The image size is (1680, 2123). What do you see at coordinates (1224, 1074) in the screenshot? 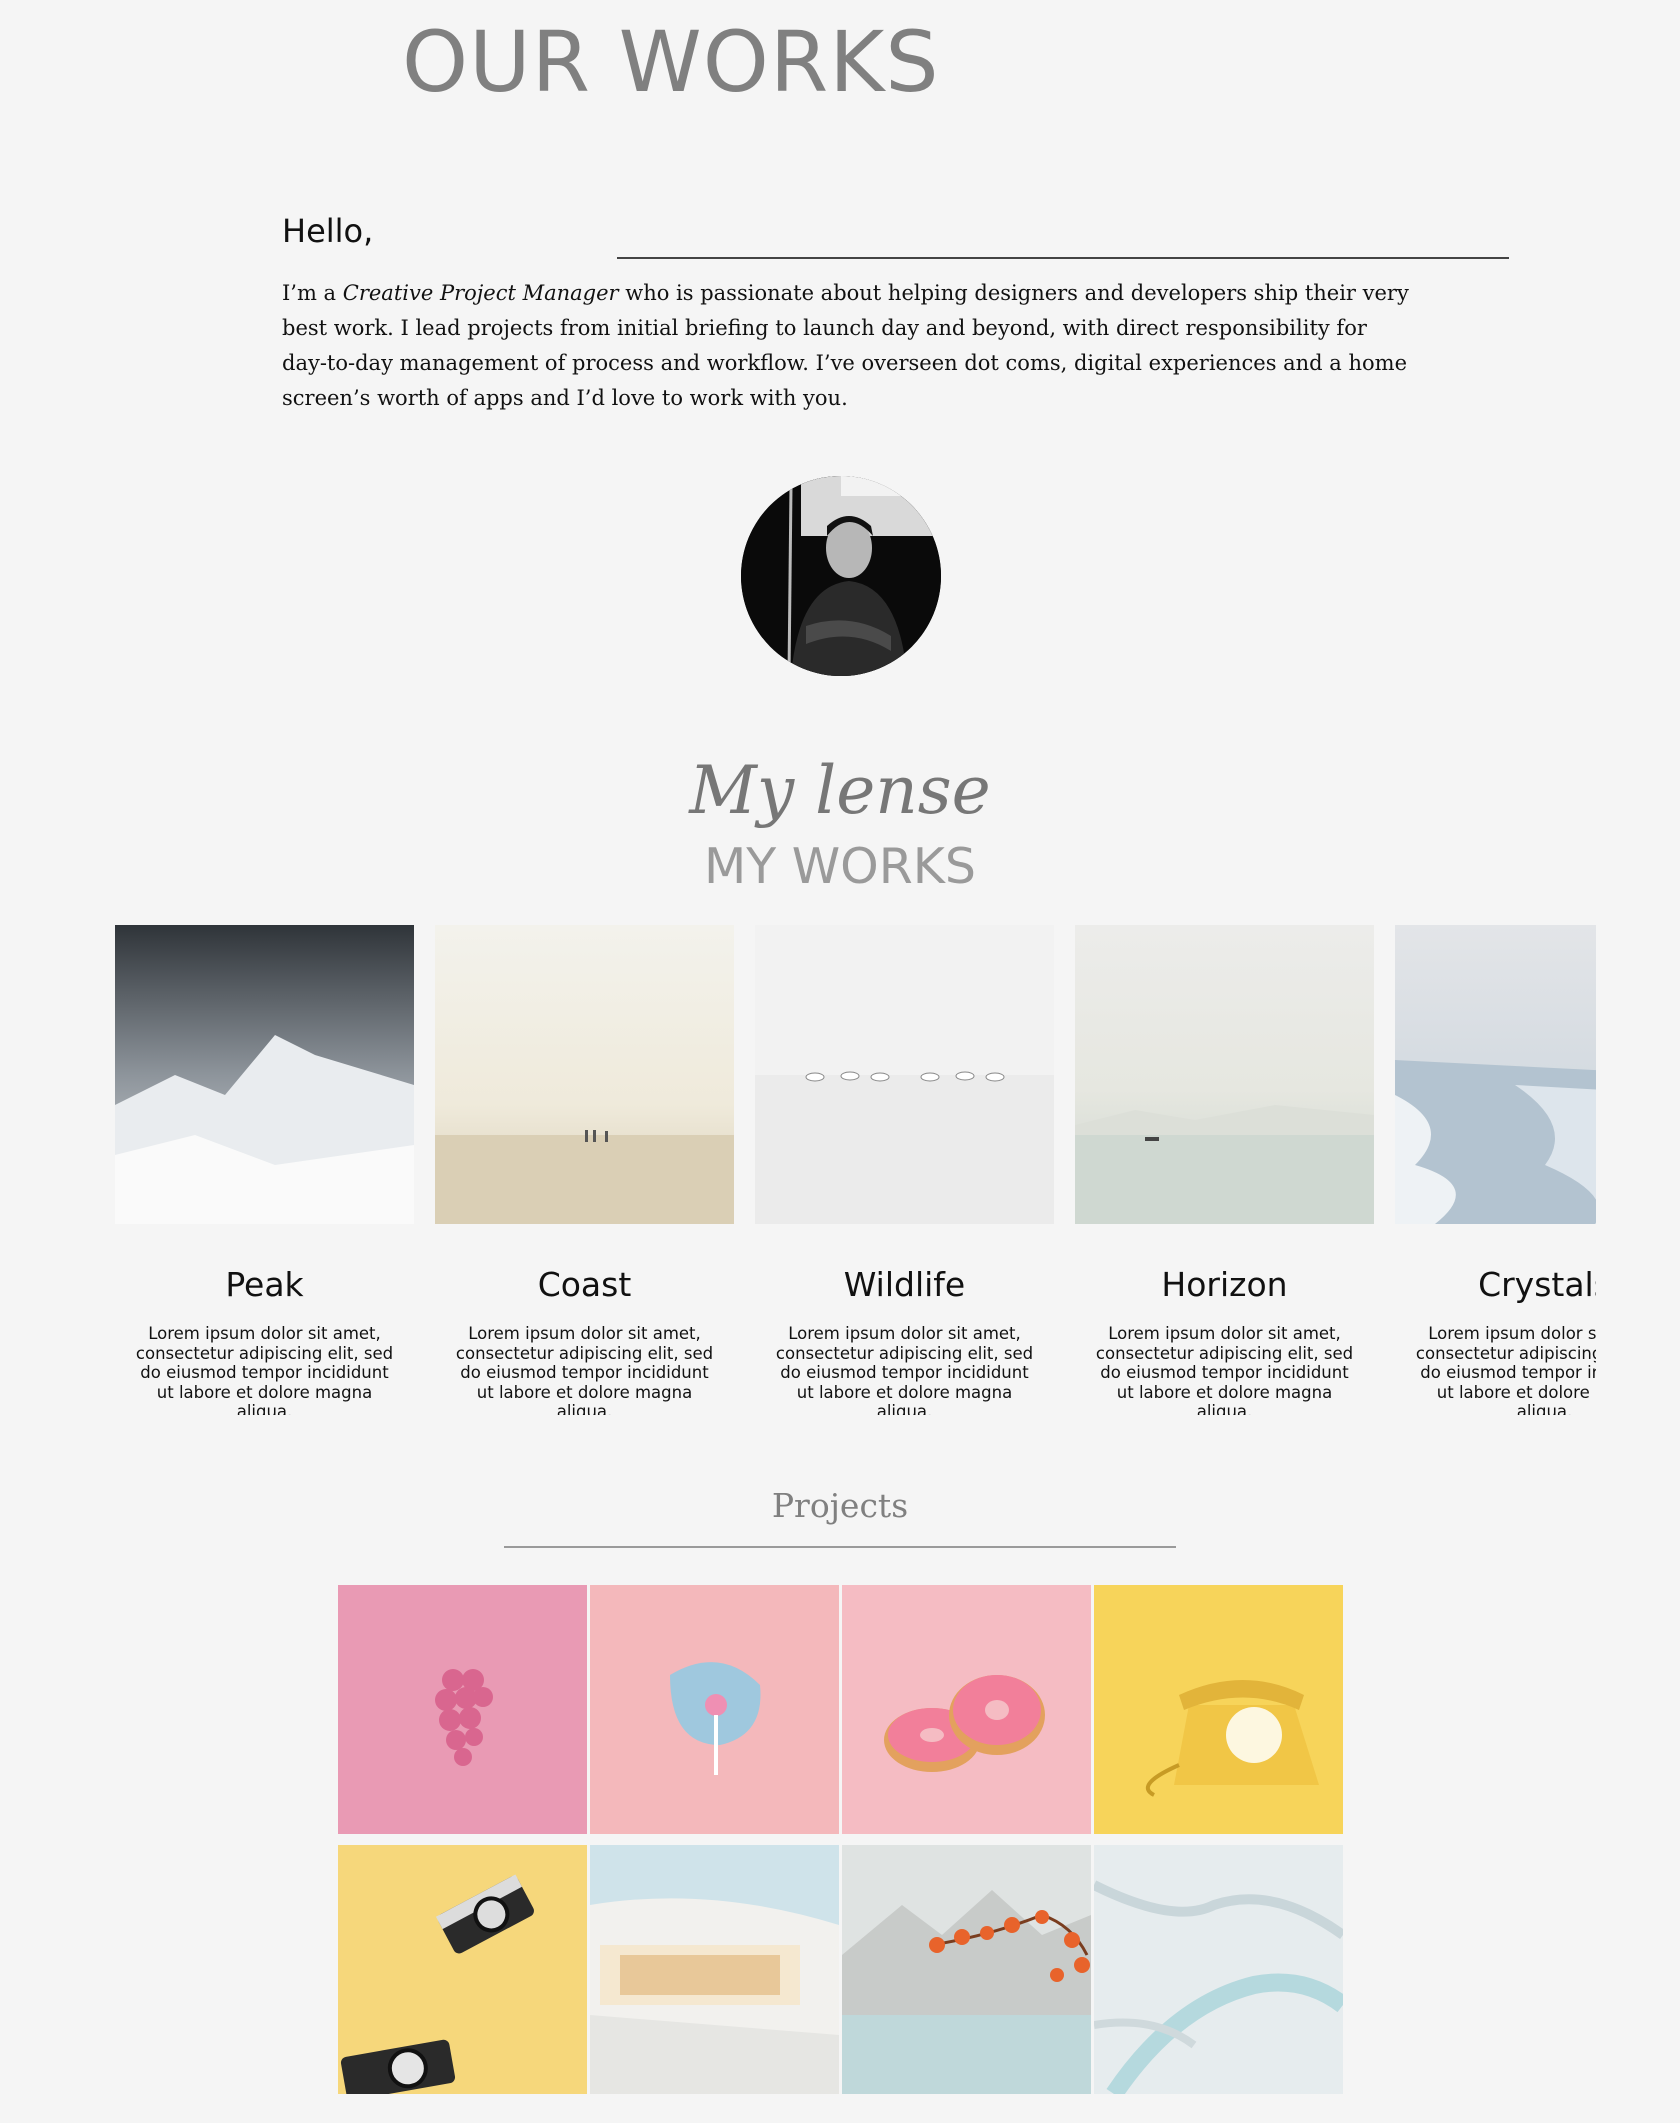
I see `sea-boat-photo` at bounding box center [1224, 1074].